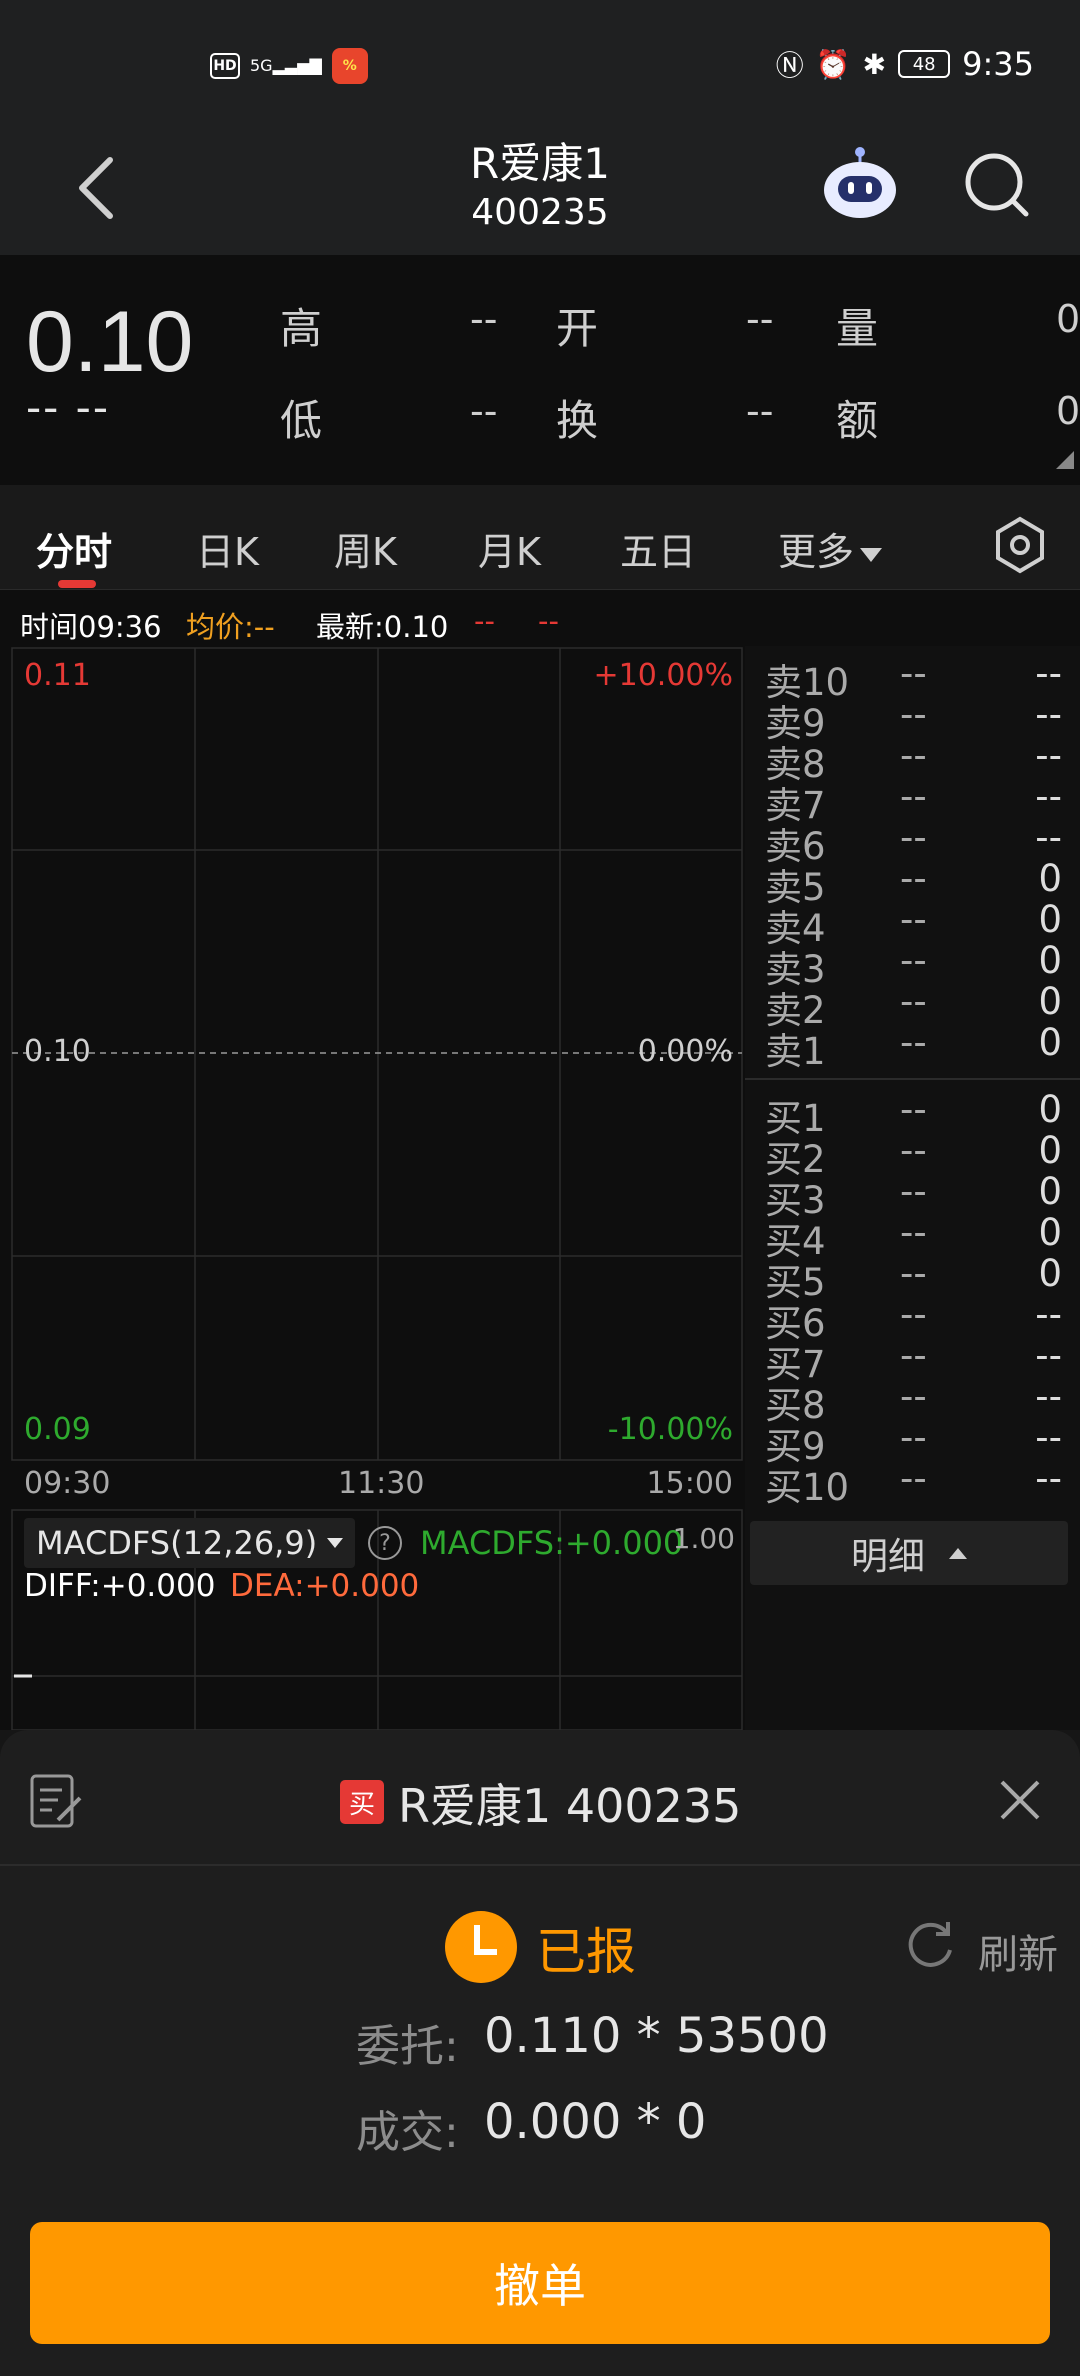 The width and height of the screenshot is (1080, 2376). What do you see at coordinates (362, 1802) in the screenshot?
I see `buy-badge: 买` at bounding box center [362, 1802].